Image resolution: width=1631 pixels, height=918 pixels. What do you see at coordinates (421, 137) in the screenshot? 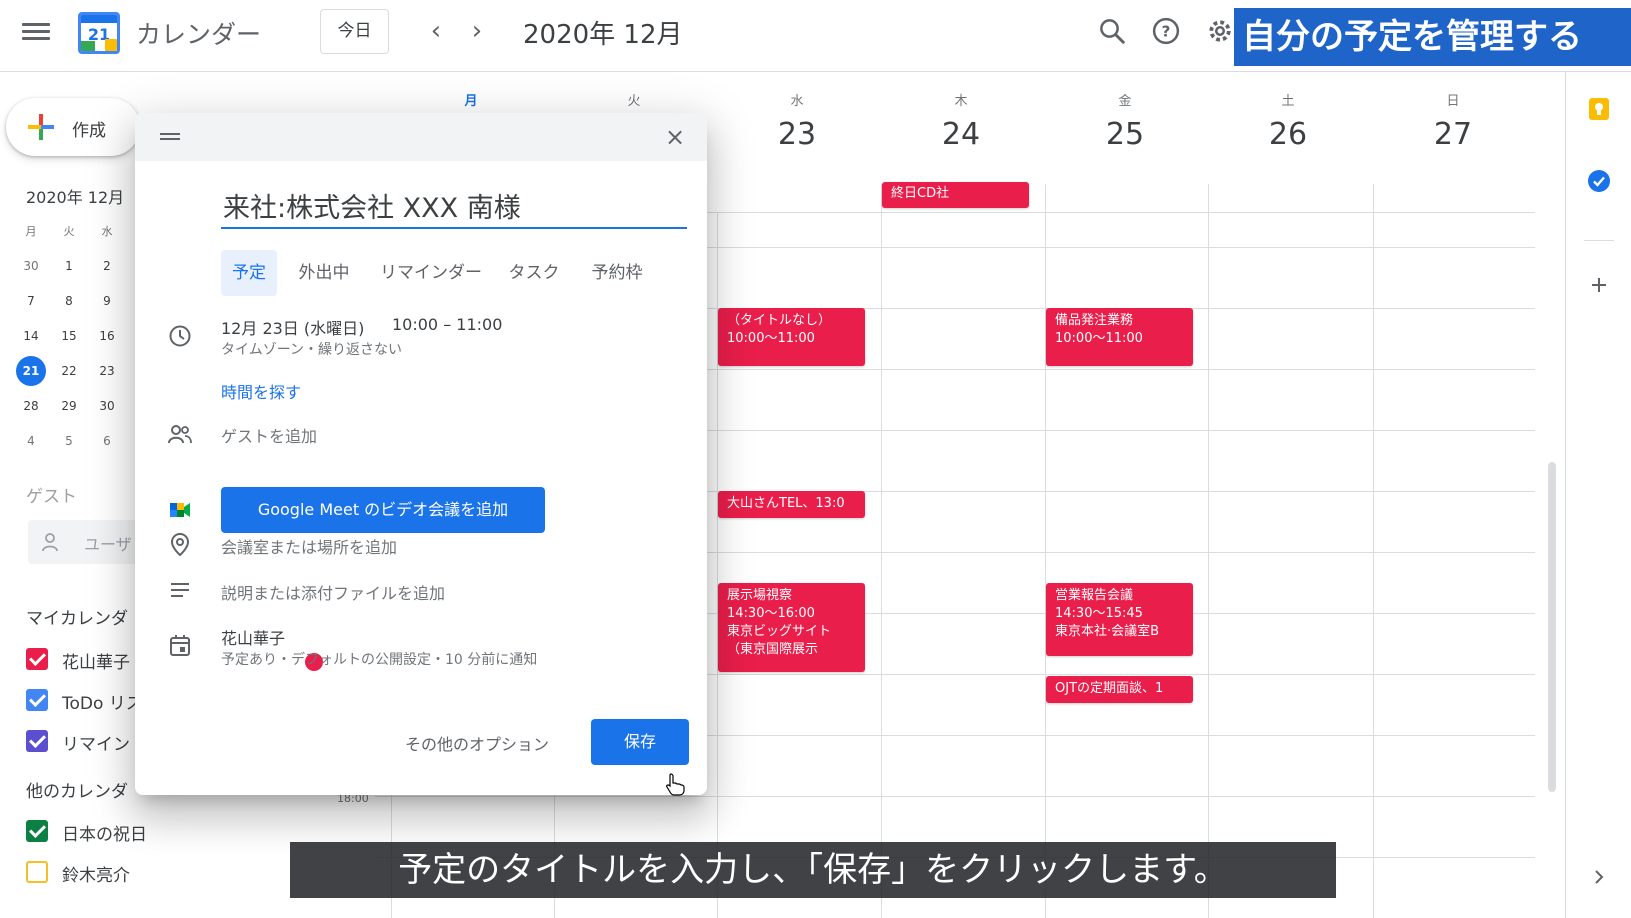
I see `dialog-drag-bar: ×` at bounding box center [421, 137].